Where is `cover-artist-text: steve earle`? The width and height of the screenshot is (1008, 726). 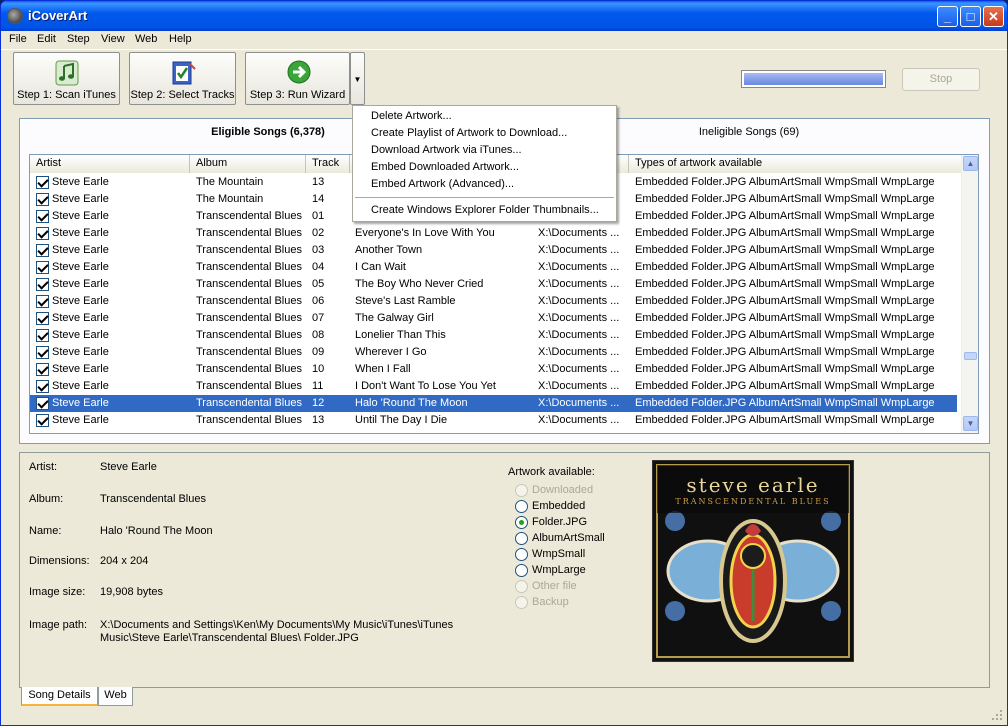 cover-artist-text: steve earle is located at coordinates (753, 485).